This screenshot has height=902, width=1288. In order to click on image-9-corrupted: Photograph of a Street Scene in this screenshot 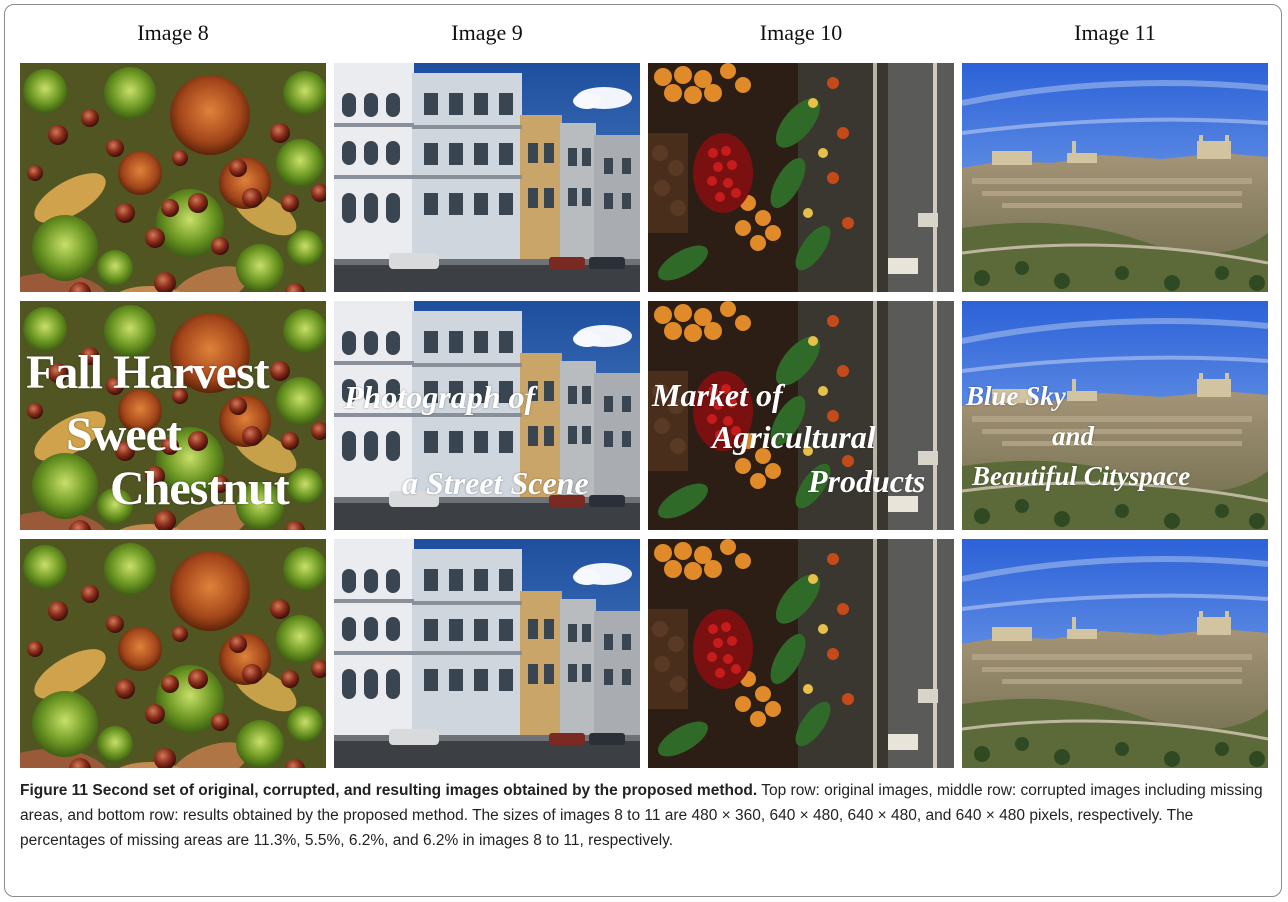, I will do `click(487, 415)`.